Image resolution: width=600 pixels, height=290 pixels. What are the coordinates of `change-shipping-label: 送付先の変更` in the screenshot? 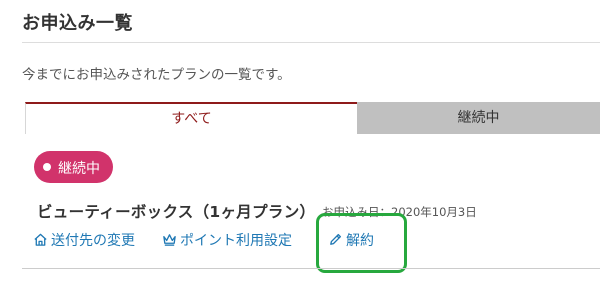 It's located at (93, 241).